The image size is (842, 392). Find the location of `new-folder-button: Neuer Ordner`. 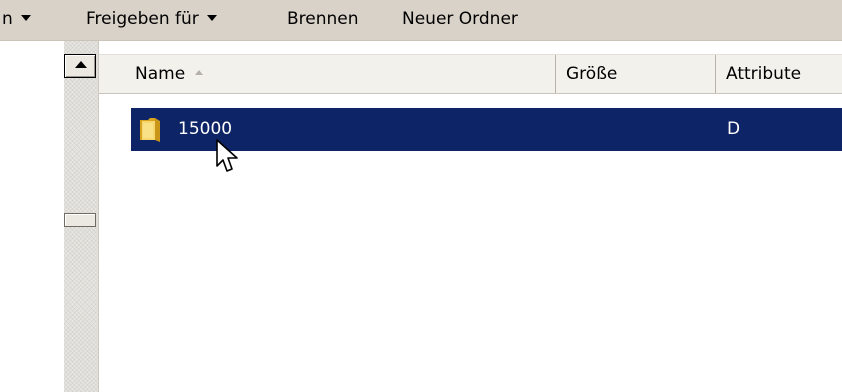

new-folder-button: Neuer Ordner is located at coordinates (460, 19).